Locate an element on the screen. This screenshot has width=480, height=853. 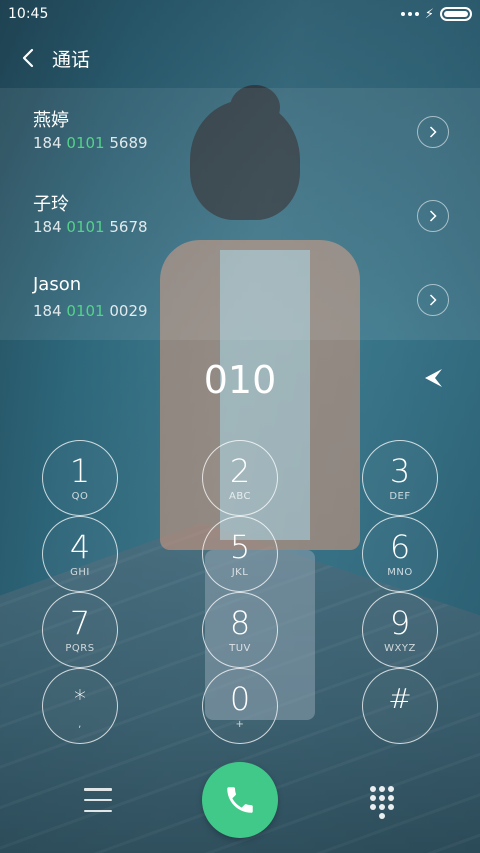
notification-dots-icon is located at coordinates (409, 14).